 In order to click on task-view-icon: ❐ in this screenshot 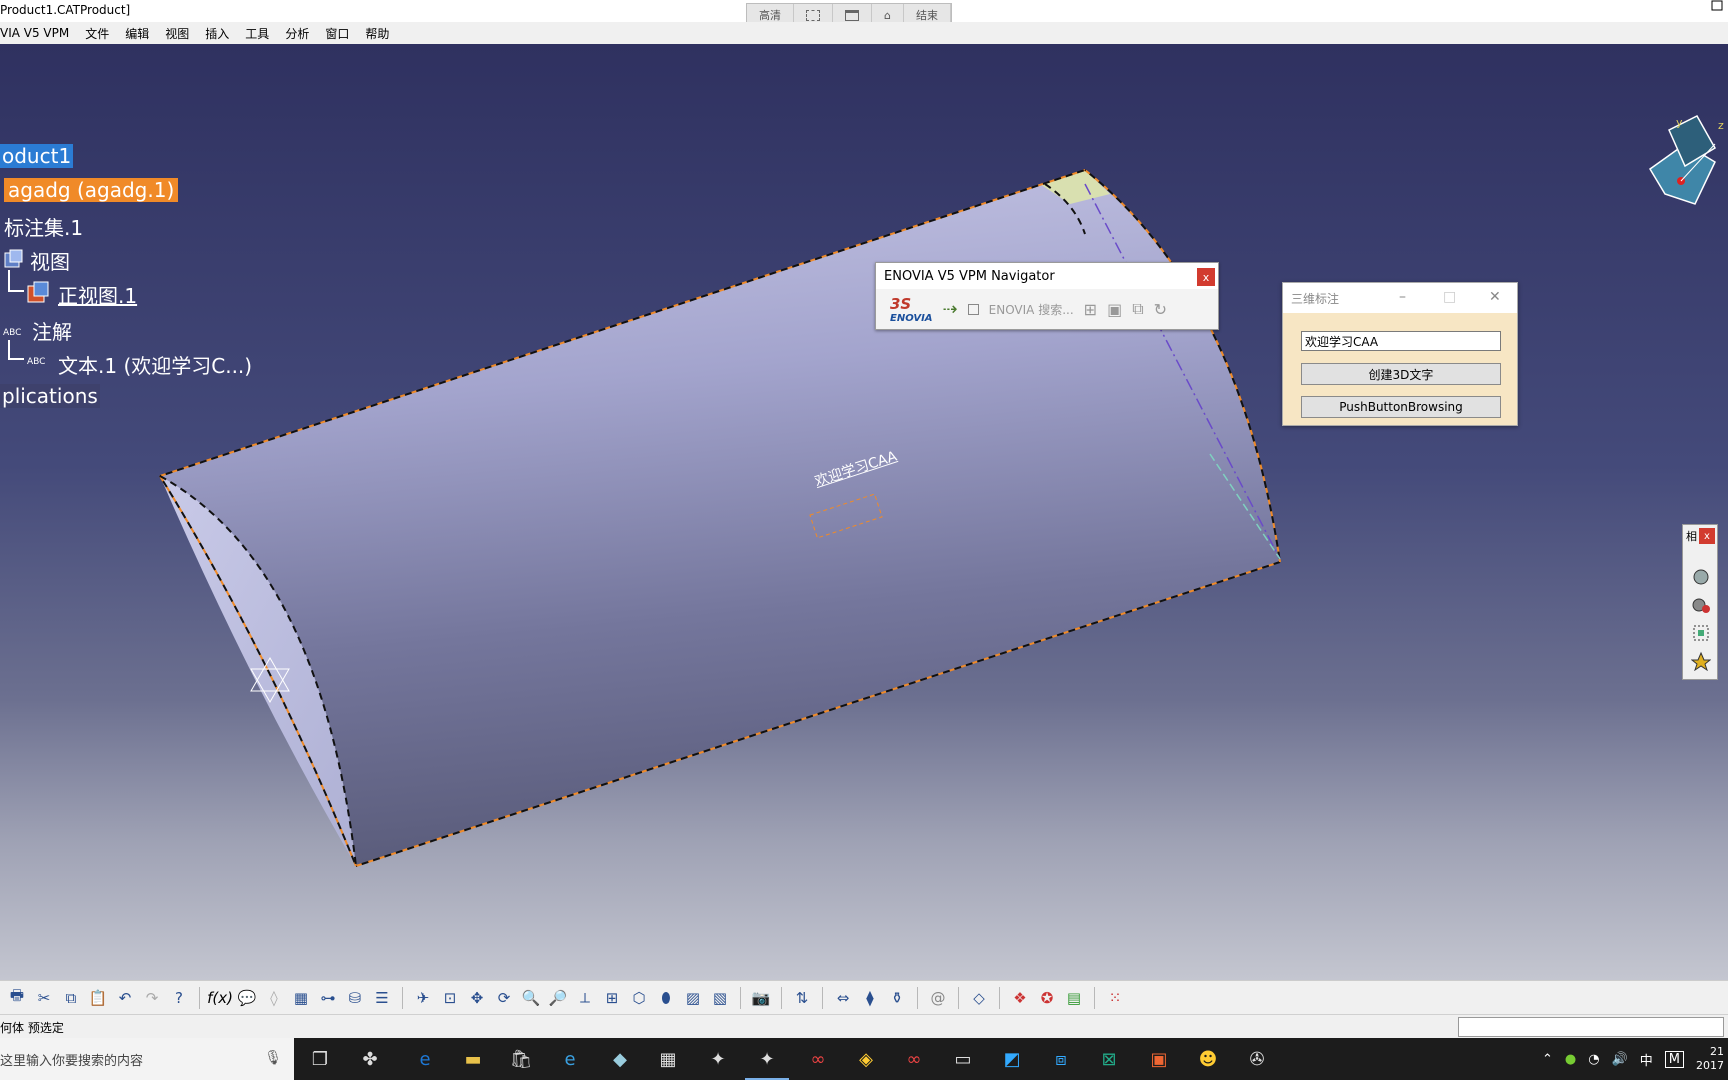, I will do `click(320, 1059)`.